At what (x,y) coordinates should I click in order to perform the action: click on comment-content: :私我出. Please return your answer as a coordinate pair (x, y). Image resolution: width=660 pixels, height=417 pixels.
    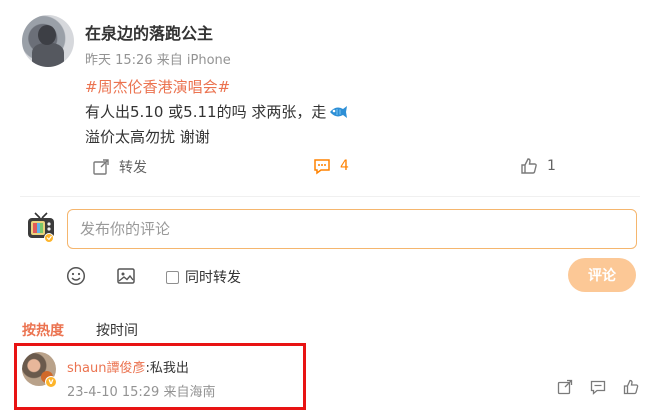
    Looking at the image, I should click on (167, 368).